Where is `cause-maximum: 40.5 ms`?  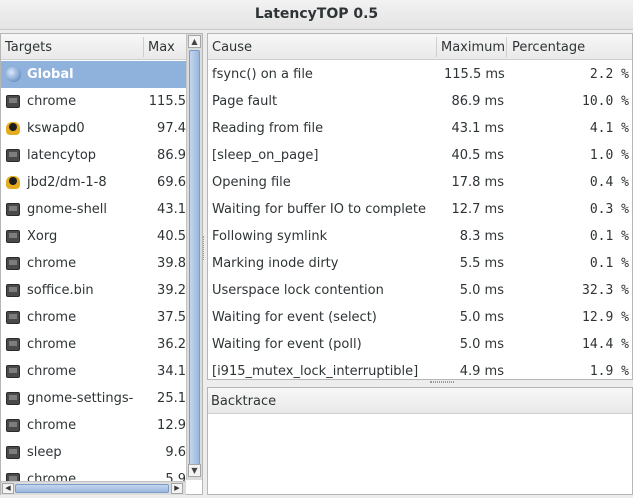
cause-maximum: 40.5 ms is located at coordinates (477, 155).